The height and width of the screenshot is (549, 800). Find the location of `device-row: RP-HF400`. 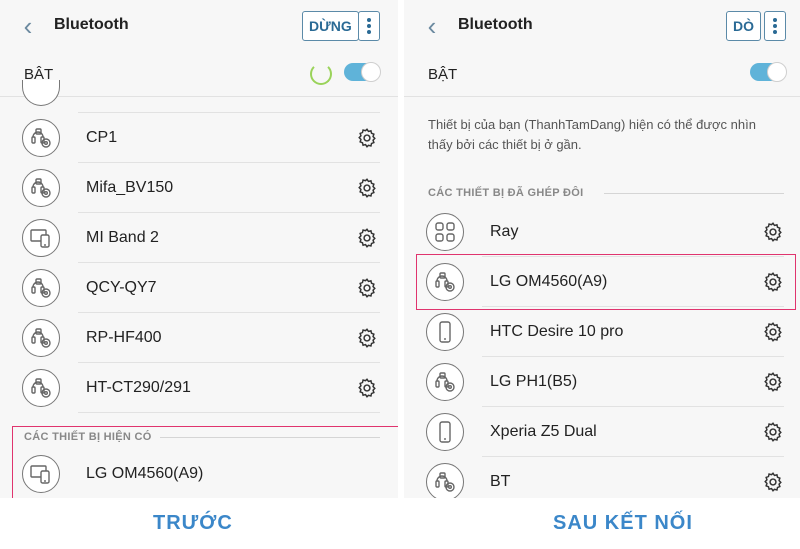

device-row: RP-HF400 is located at coordinates (199, 338).